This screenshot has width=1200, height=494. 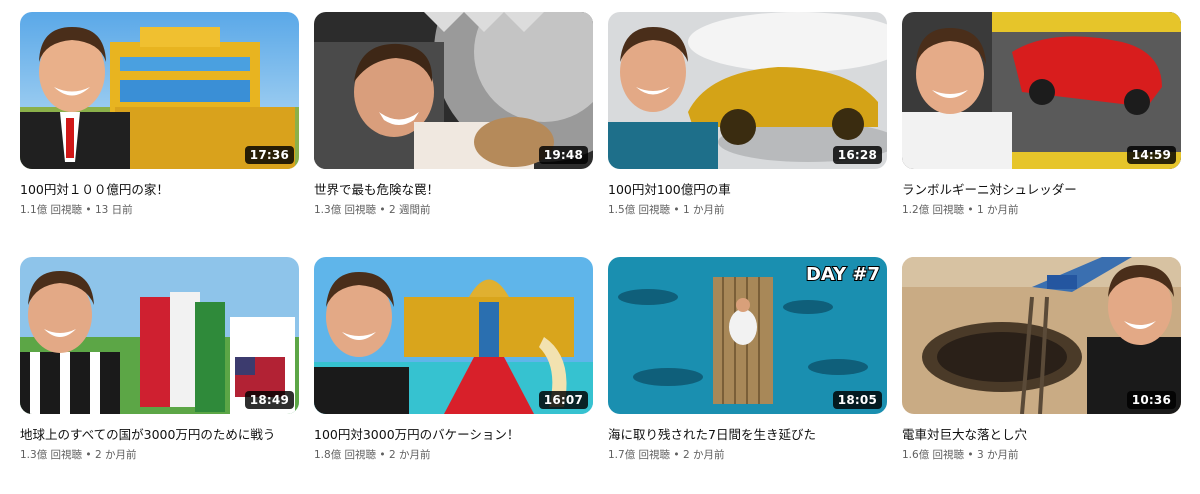 What do you see at coordinates (747, 455) in the screenshot?
I see `video-meta: 1.7億 回視聴 • 2 か月前` at bounding box center [747, 455].